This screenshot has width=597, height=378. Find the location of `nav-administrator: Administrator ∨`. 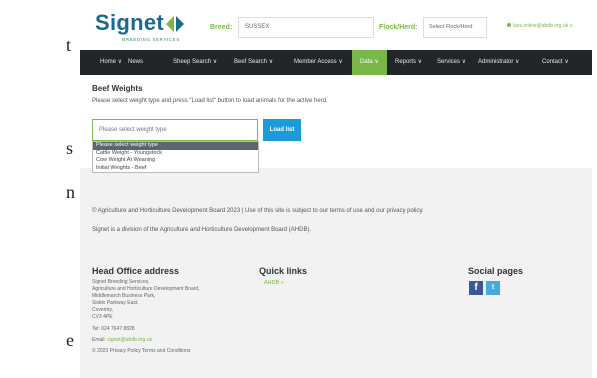

nav-administrator: Administrator ∨ is located at coordinates (498, 62).